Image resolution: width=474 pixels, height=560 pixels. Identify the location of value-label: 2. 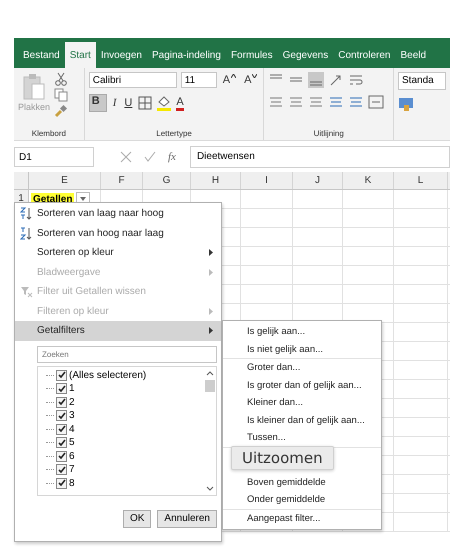
(72, 402).